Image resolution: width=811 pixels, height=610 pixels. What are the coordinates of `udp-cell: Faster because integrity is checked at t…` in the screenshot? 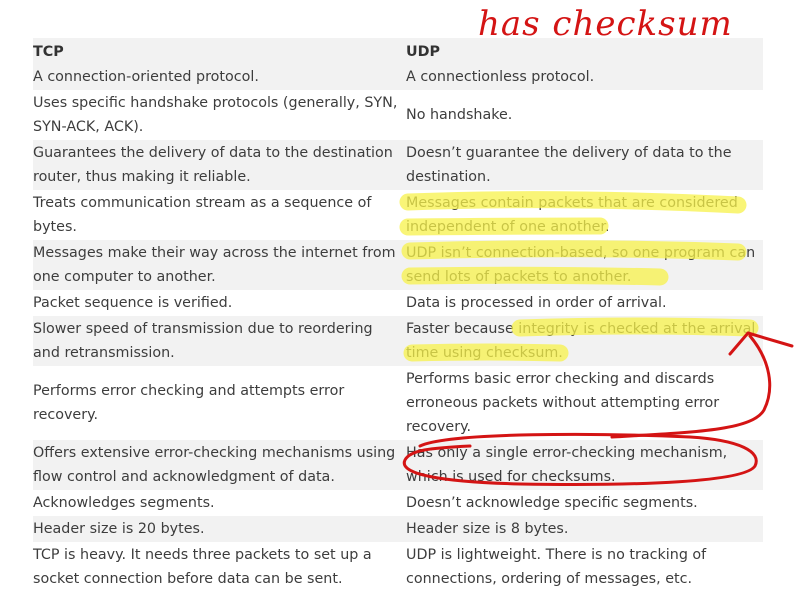 It's located at (581, 341).